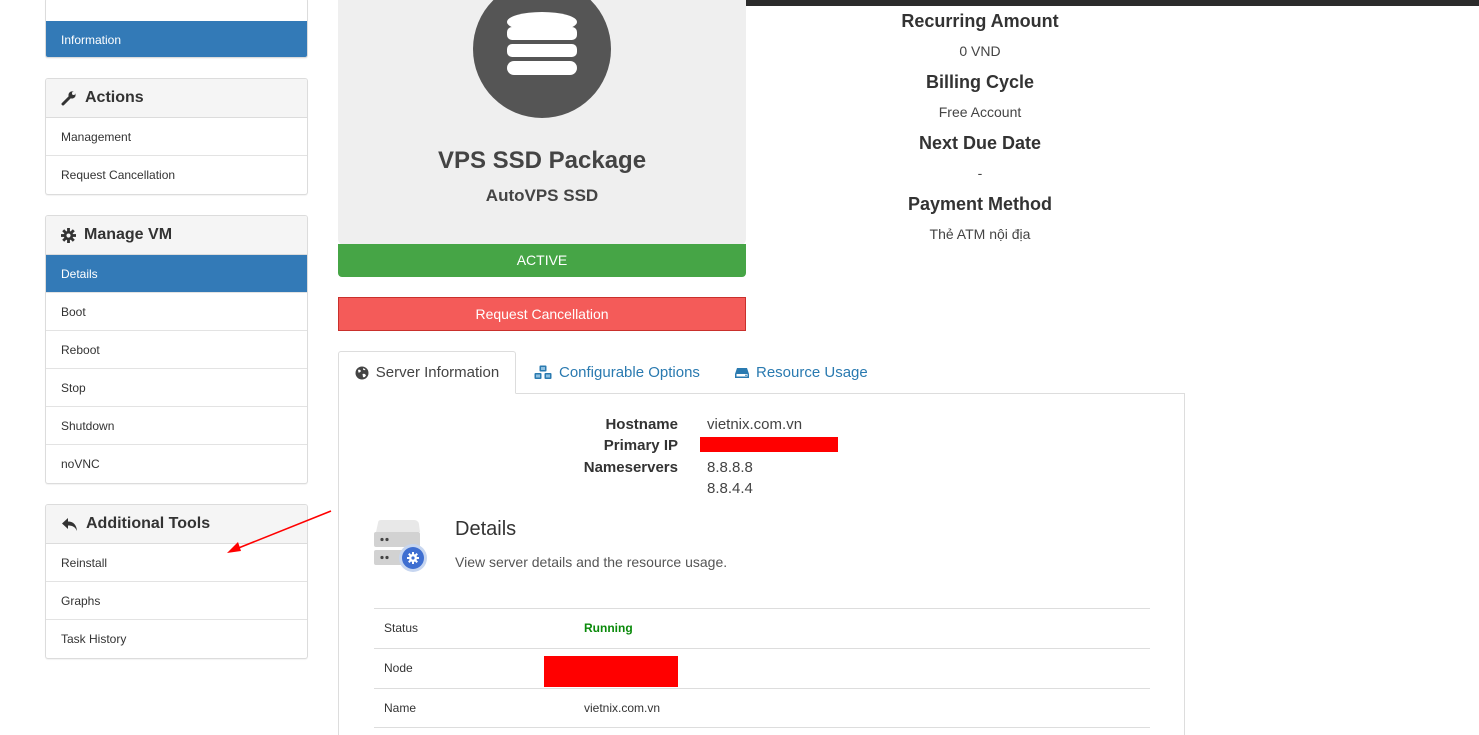  What do you see at coordinates (980, 143) in the screenshot?
I see `next-due-date-label: Next Due Date` at bounding box center [980, 143].